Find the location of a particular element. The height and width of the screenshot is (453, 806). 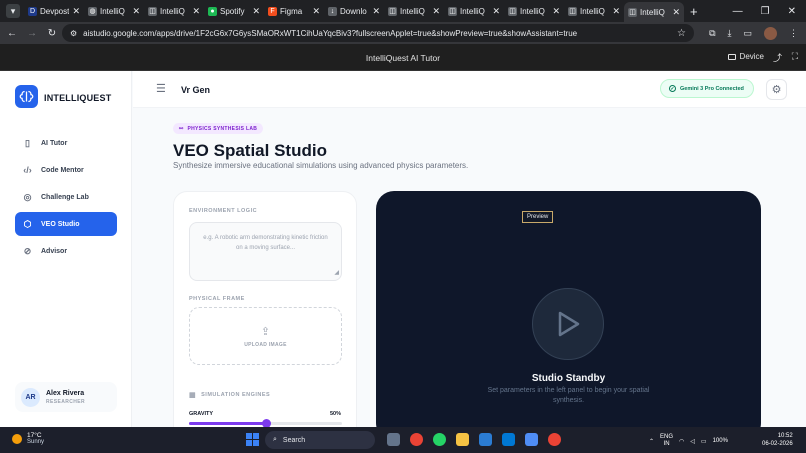

link-icon: ⚯ is located at coordinates (181, 128).